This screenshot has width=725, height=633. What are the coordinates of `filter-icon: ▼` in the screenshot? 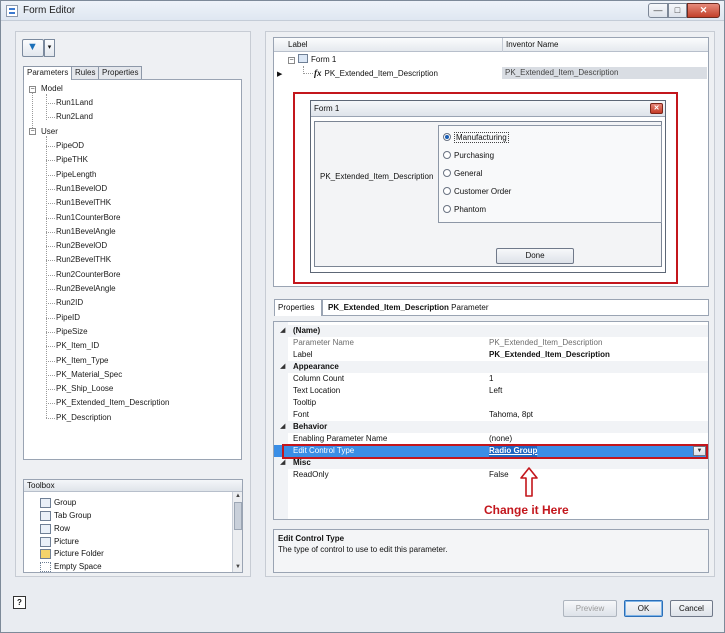 It's located at (32, 47).